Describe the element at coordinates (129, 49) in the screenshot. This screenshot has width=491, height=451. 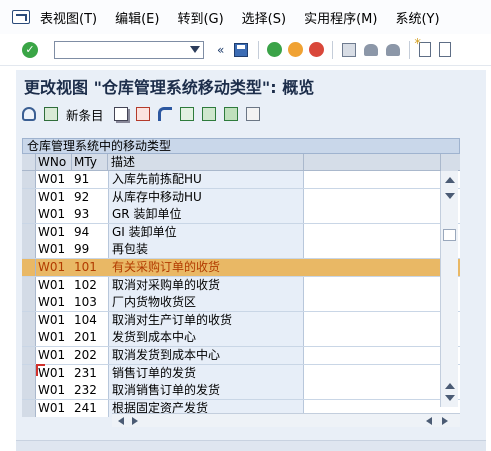
I see `command-field` at that location.